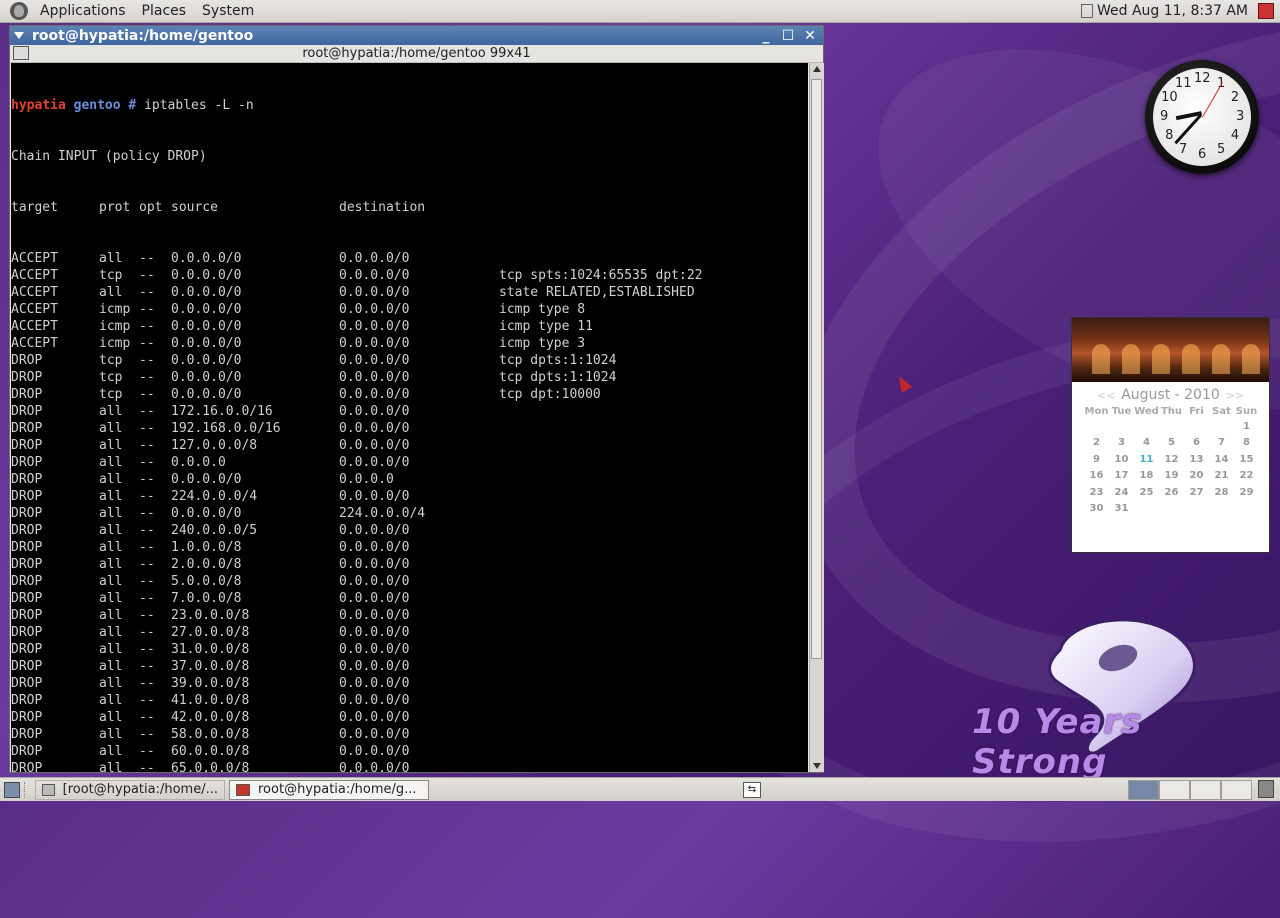 This screenshot has width=1280, height=918. Describe the element at coordinates (416, 54) in the screenshot. I see `terminal-subtitle: root@hypatia:/home/gentoo 99x41` at that location.